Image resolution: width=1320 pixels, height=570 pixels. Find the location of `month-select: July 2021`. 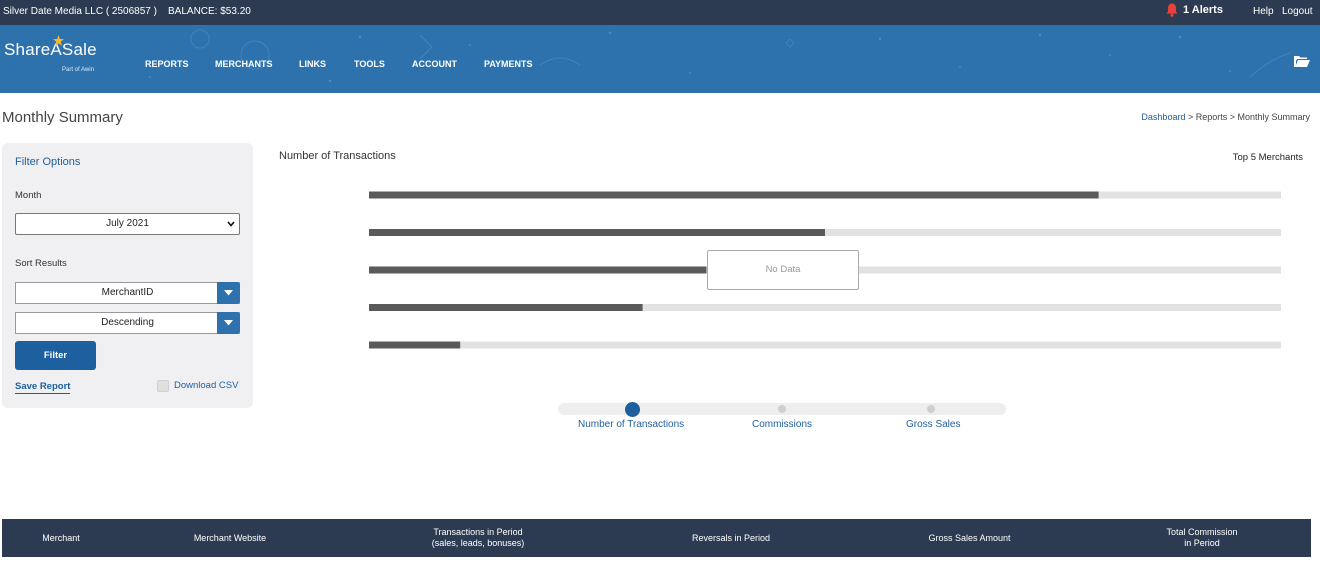

month-select: July 2021 is located at coordinates (127, 224).